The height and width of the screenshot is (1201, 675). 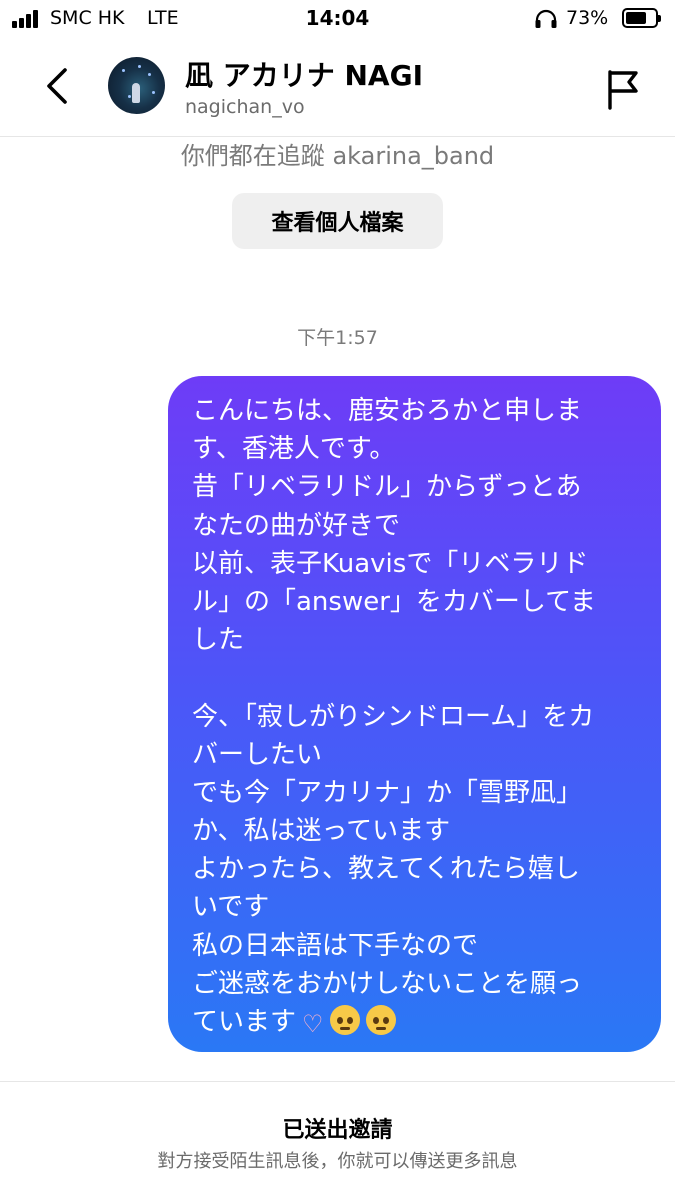 I want to click on mutual-follow-text: 你們都在追蹤 akarina_band, so click(x=337, y=156).